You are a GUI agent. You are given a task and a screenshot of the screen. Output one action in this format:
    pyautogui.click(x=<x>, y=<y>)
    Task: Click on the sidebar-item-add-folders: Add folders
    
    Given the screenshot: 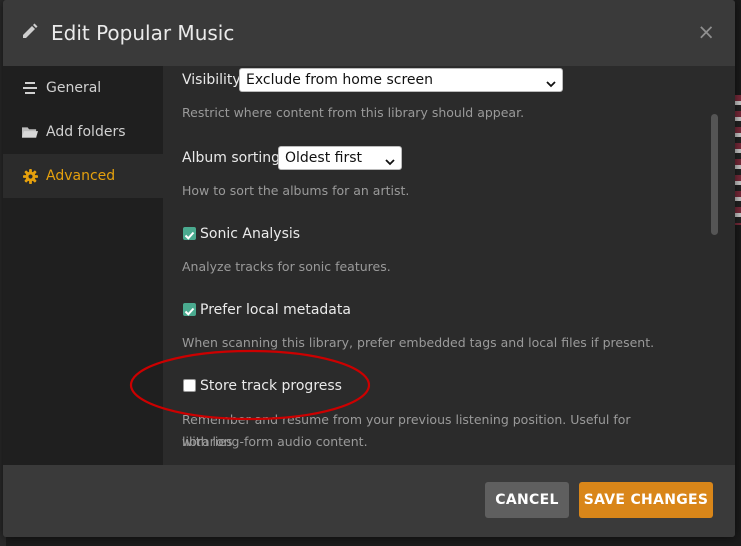 What is the action you would take?
    pyautogui.click(x=83, y=132)
    